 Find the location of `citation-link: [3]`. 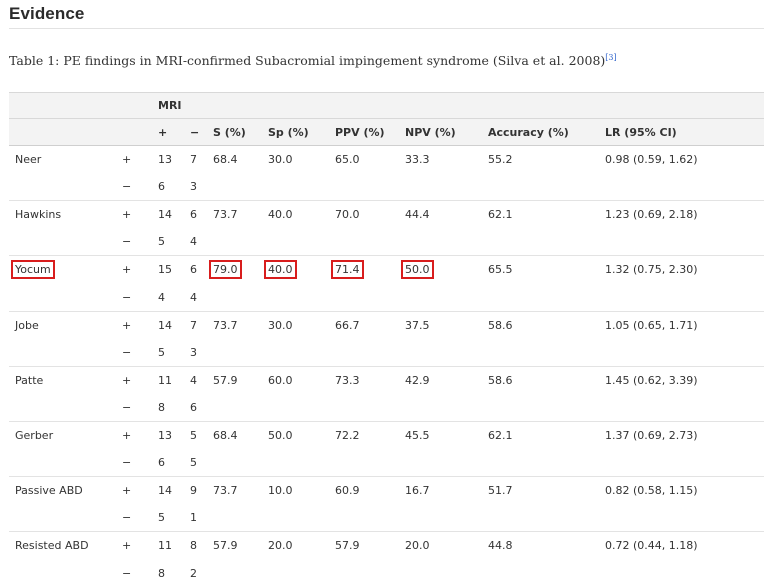

citation-link: [3] is located at coordinates (610, 57).